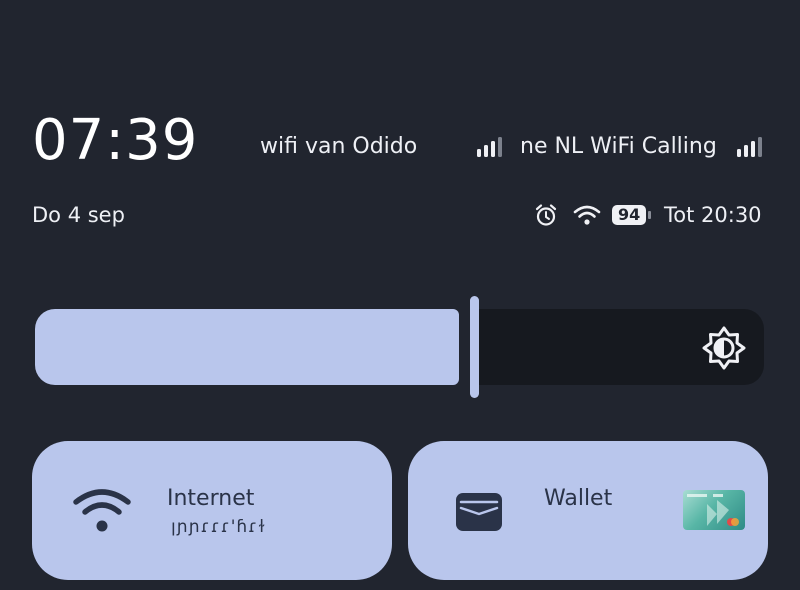  What do you see at coordinates (546, 215) in the screenshot?
I see `alarm-icon` at bounding box center [546, 215].